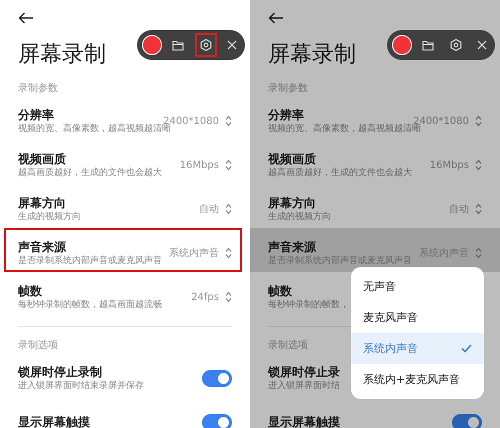 This screenshot has height=428, width=500. Describe the element at coordinates (205, 45) in the screenshot. I see `settings-icon` at that location.